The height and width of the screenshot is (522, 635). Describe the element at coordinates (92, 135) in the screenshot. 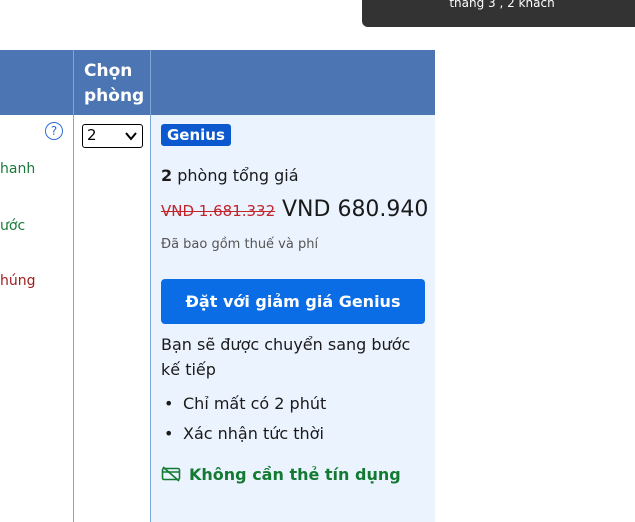

I see `room-quantity-value: 2` at that location.